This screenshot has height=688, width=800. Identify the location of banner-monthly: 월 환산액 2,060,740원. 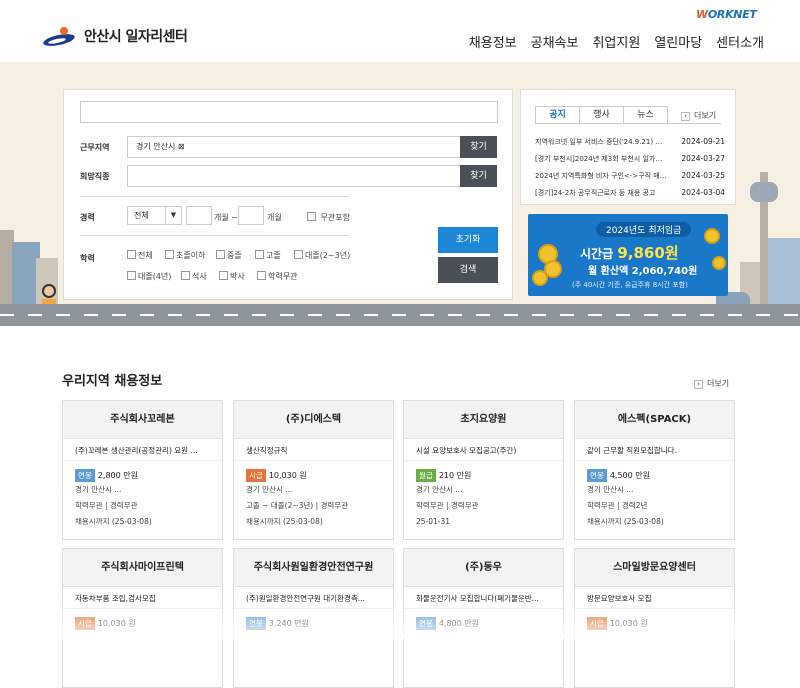
(643, 271).